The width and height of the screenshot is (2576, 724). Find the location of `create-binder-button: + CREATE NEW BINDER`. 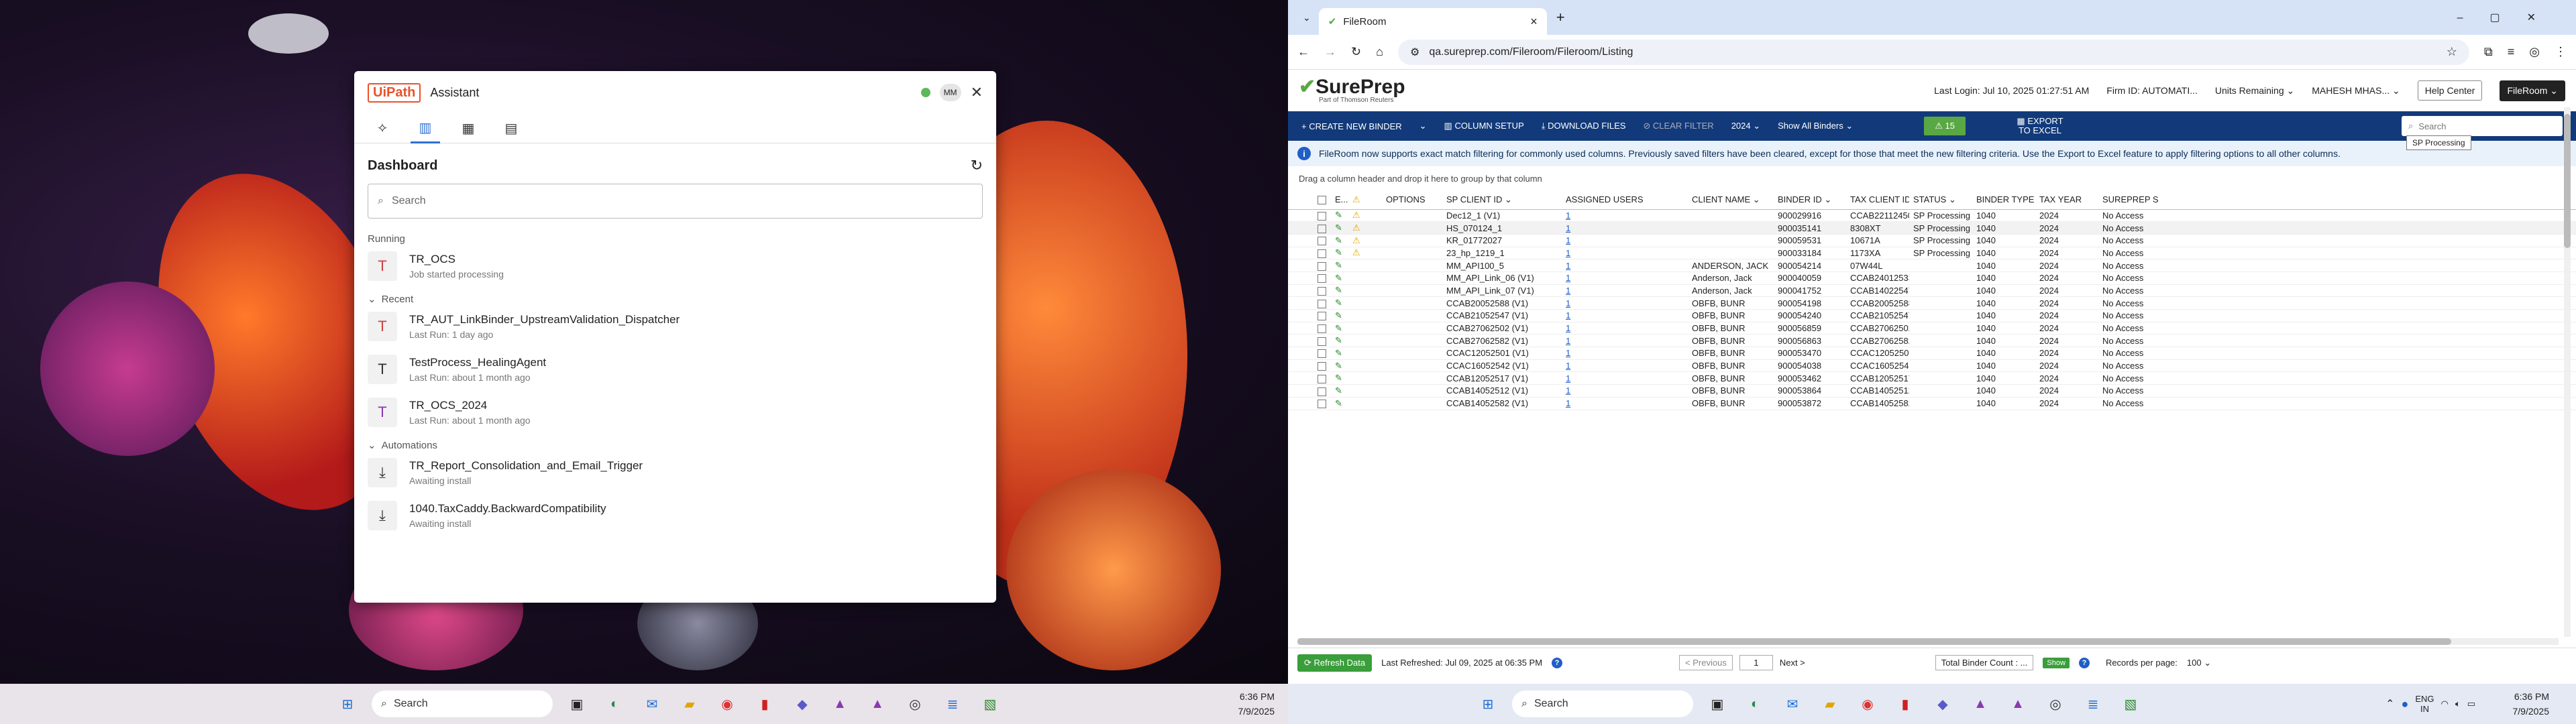

create-binder-button: + CREATE NEW BINDER is located at coordinates (1351, 126).